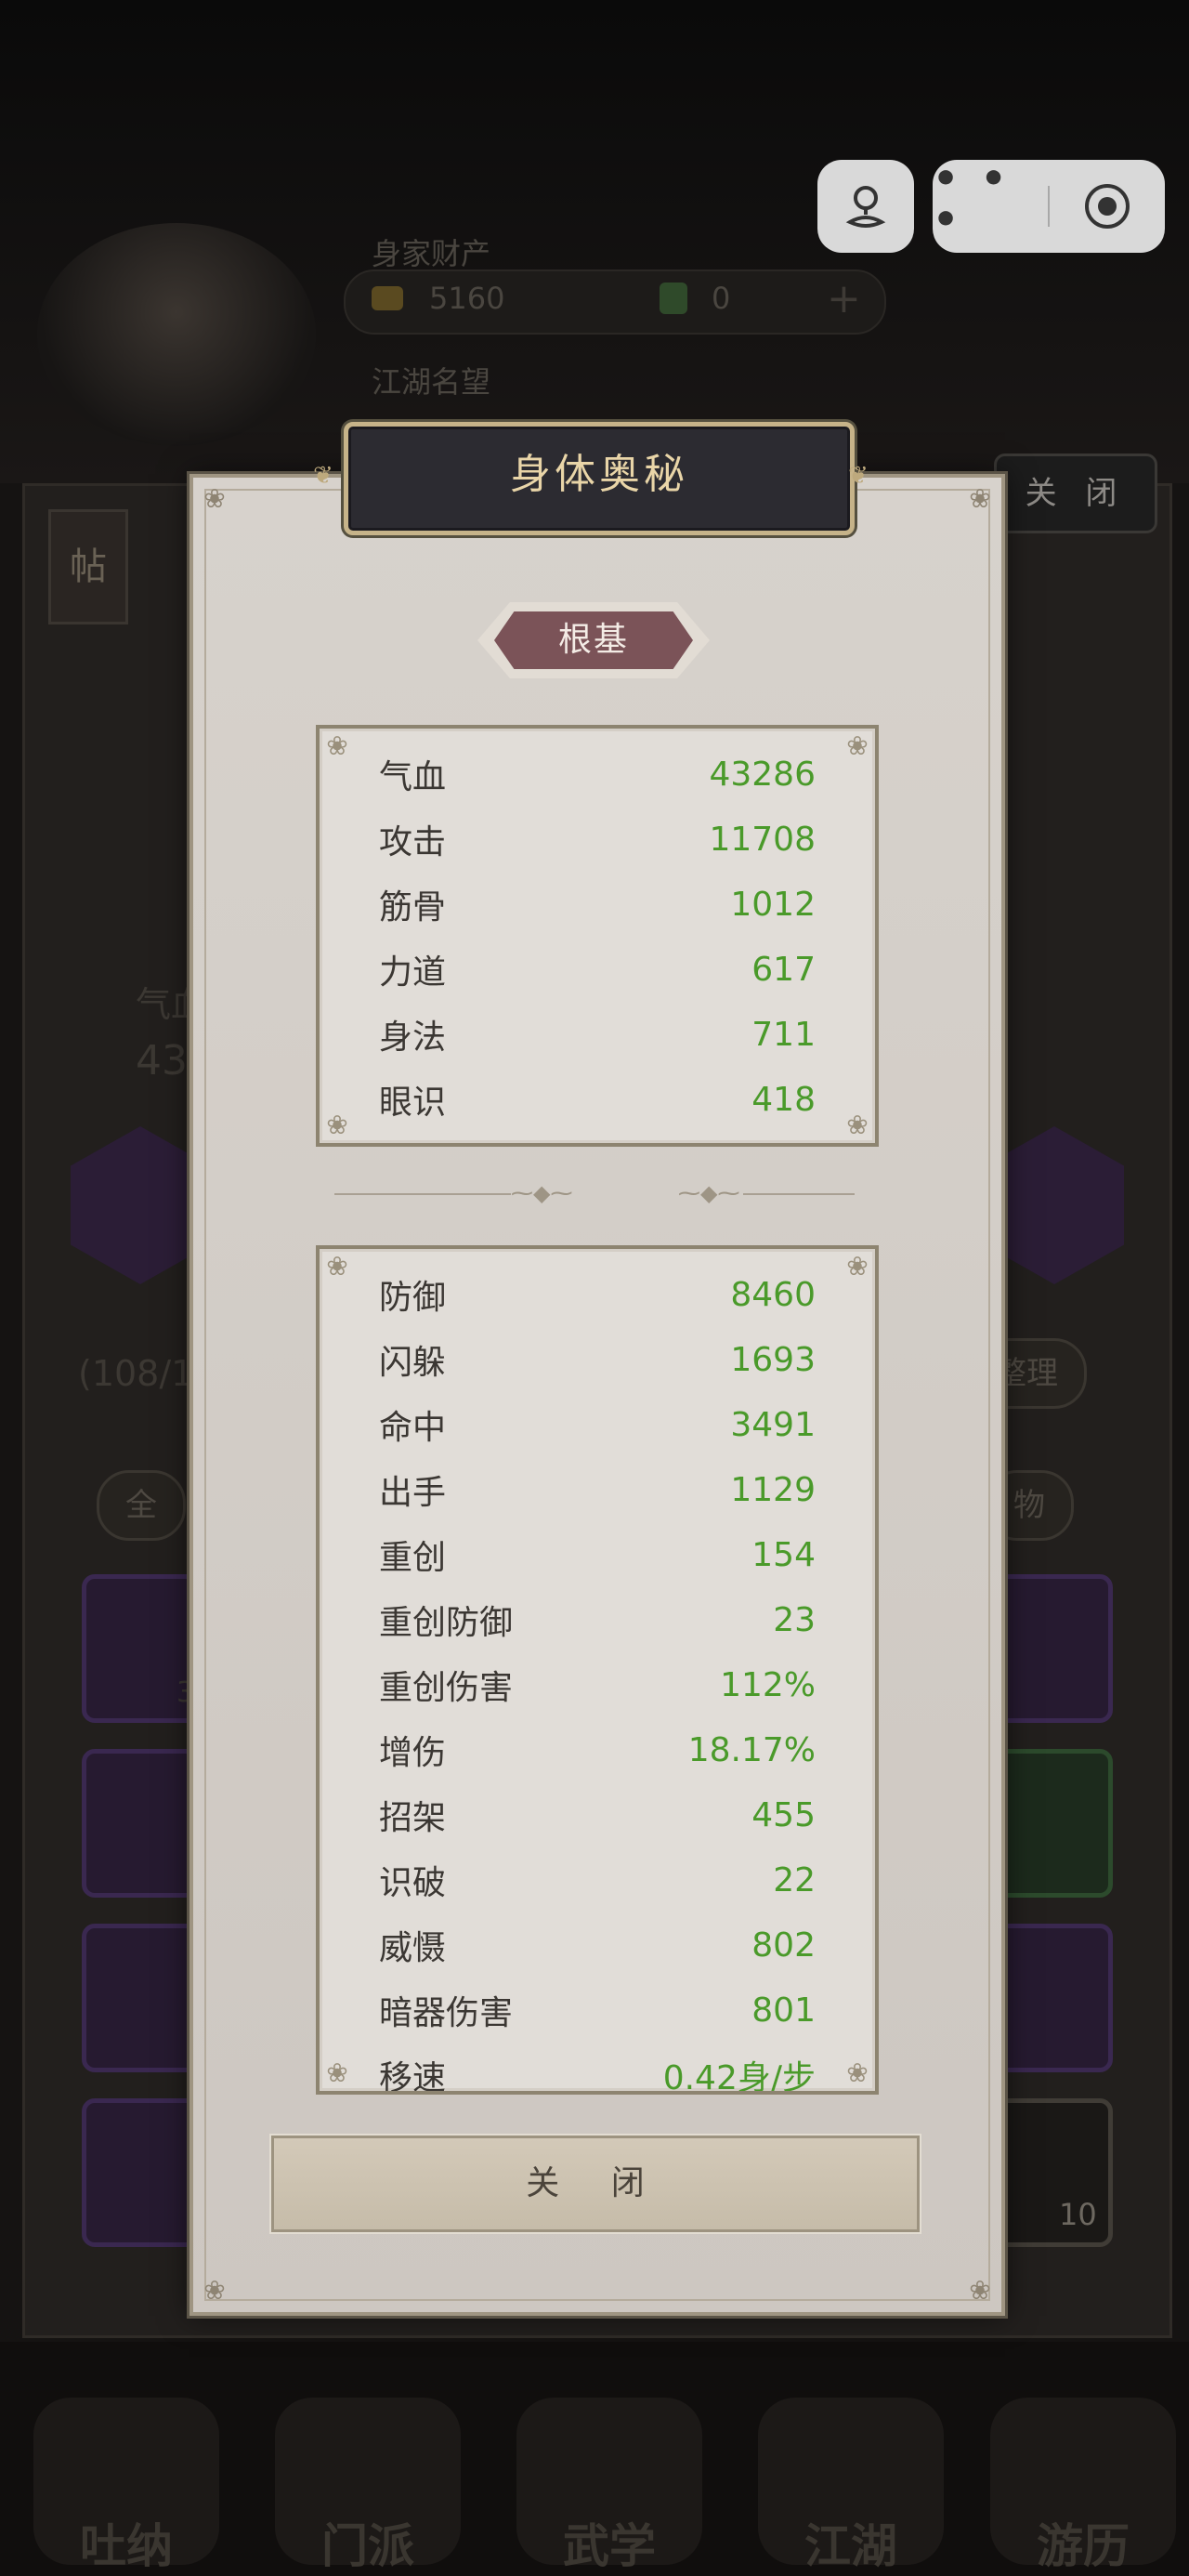 This screenshot has width=1189, height=2576. What do you see at coordinates (413, 1753) in the screenshot?
I see `stat-name: 增伤` at bounding box center [413, 1753].